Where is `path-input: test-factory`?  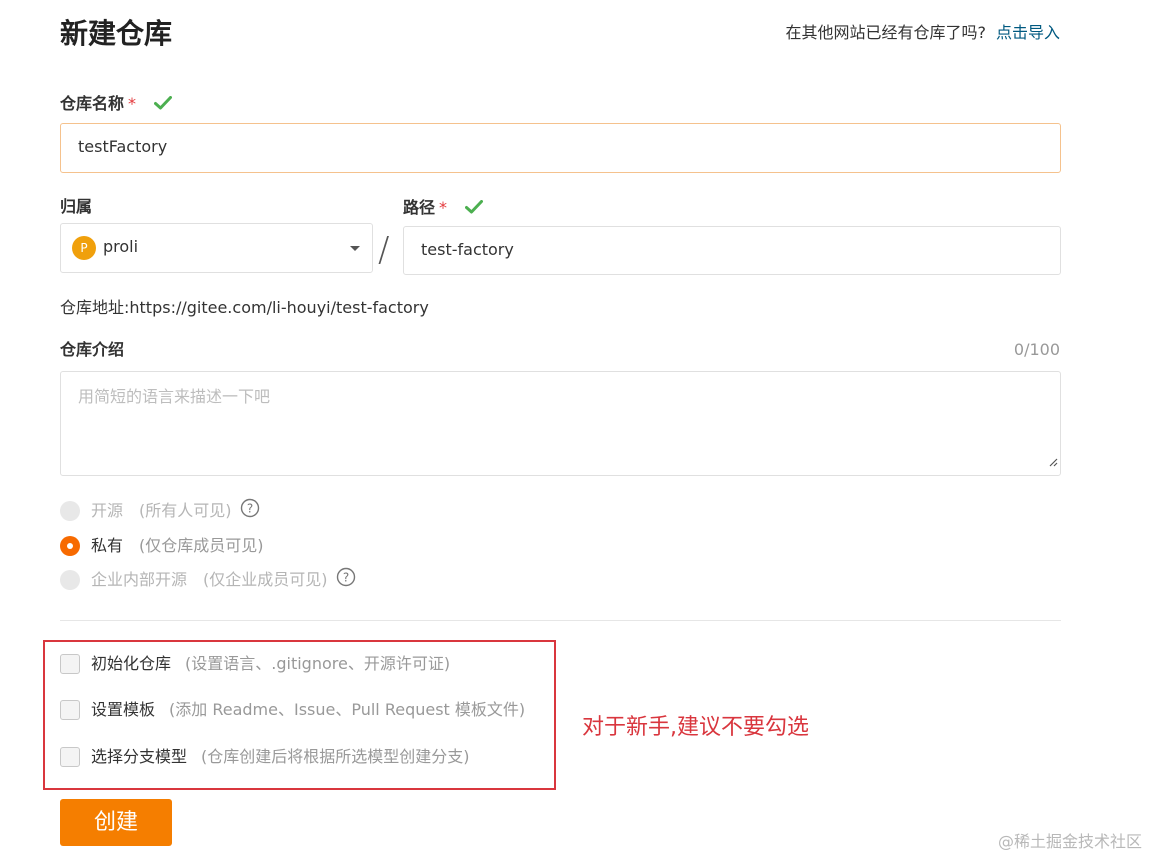 path-input: test-factory is located at coordinates (732, 250).